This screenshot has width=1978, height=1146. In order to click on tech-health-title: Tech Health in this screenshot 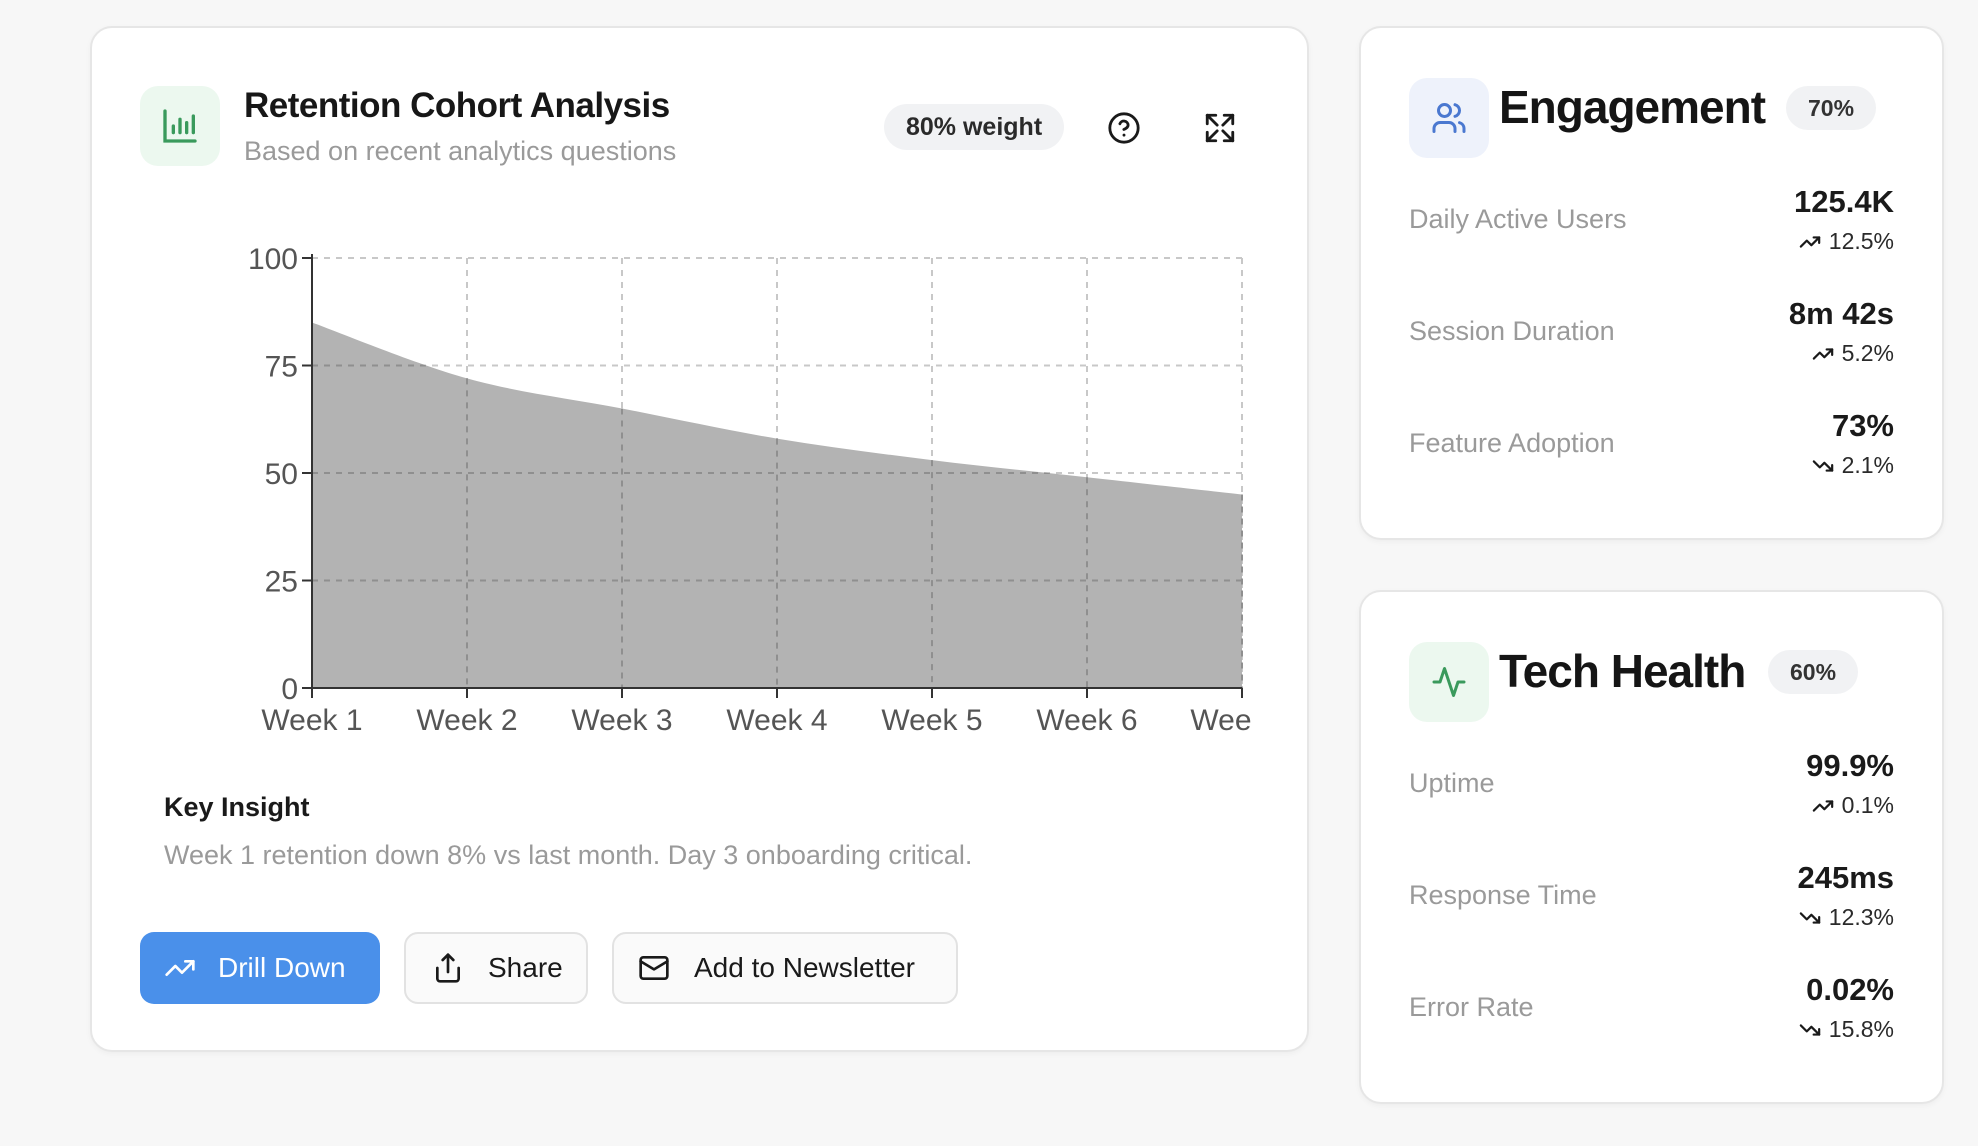, I will do `click(1622, 671)`.